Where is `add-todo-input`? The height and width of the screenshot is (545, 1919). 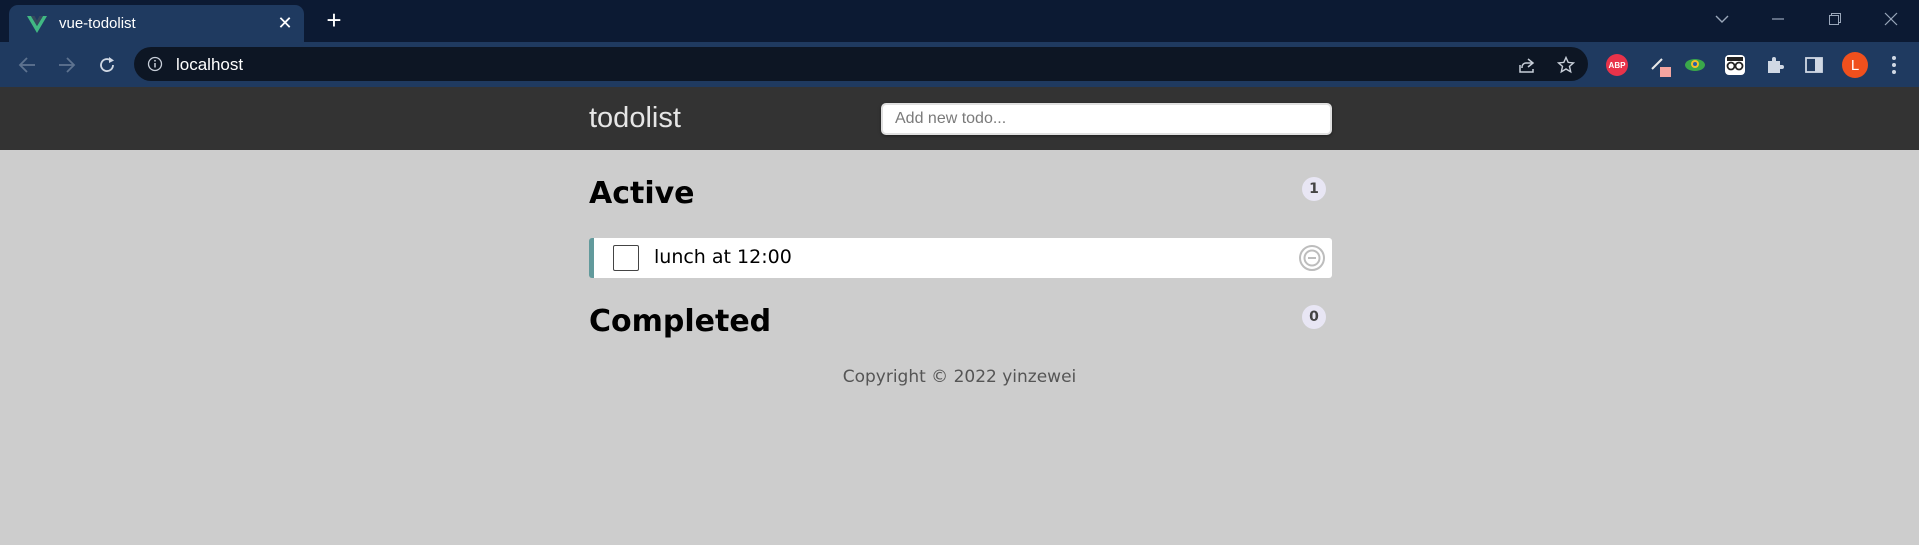 add-todo-input is located at coordinates (1106, 119).